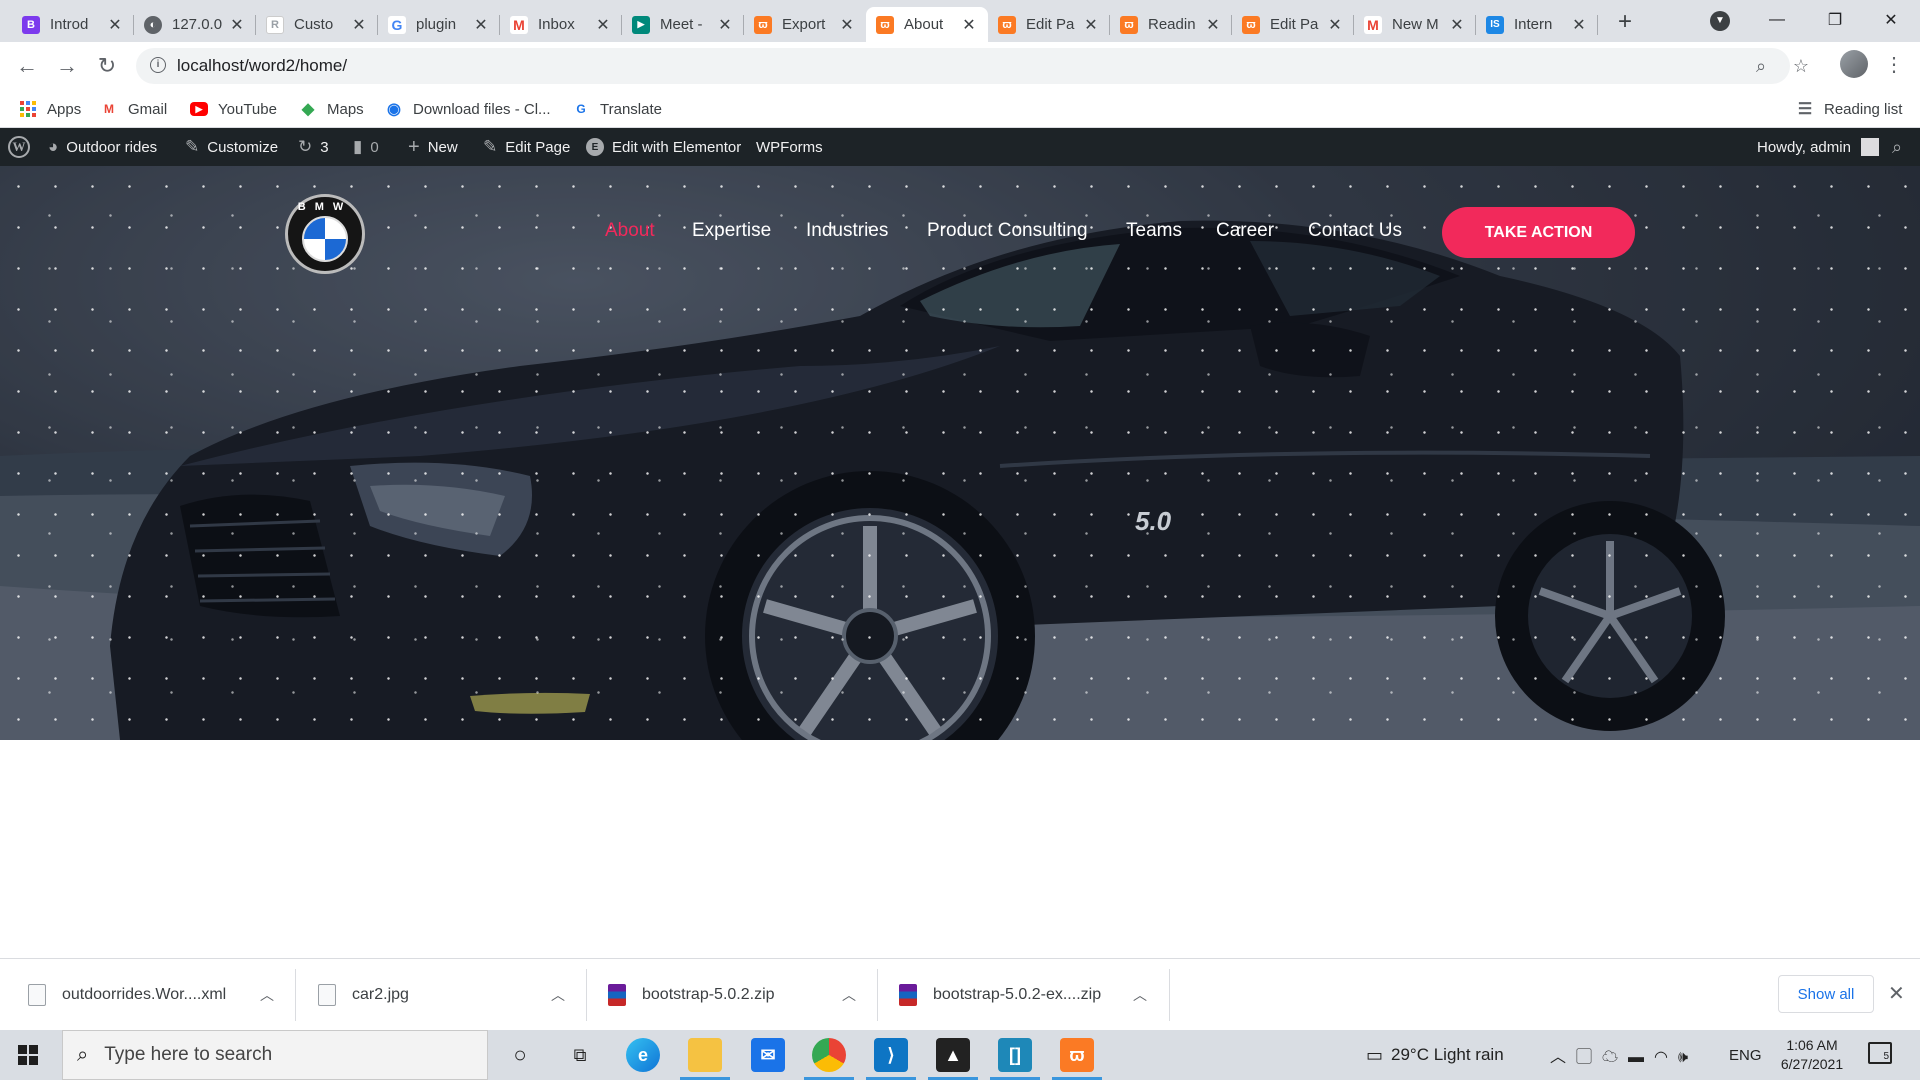 This screenshot has width=1920, height=1080. I want to click on reload-icon: ↻, so click(107, 66).